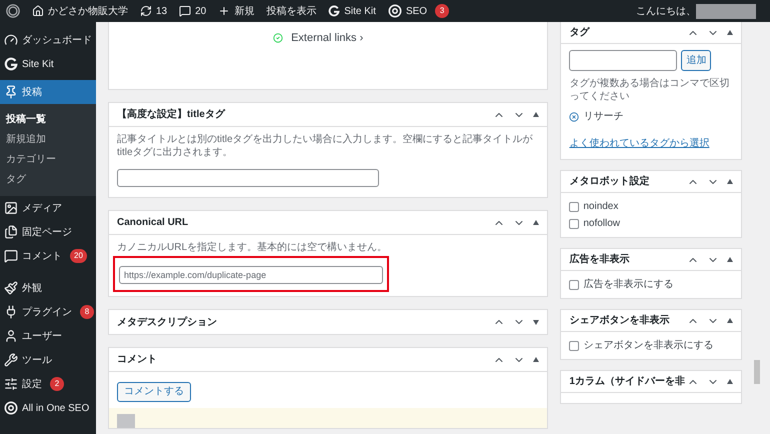  What do you see at coordinates (57, 384) in the screenshot?
I see `count-badge: 2` at bounding box center [57, 384].